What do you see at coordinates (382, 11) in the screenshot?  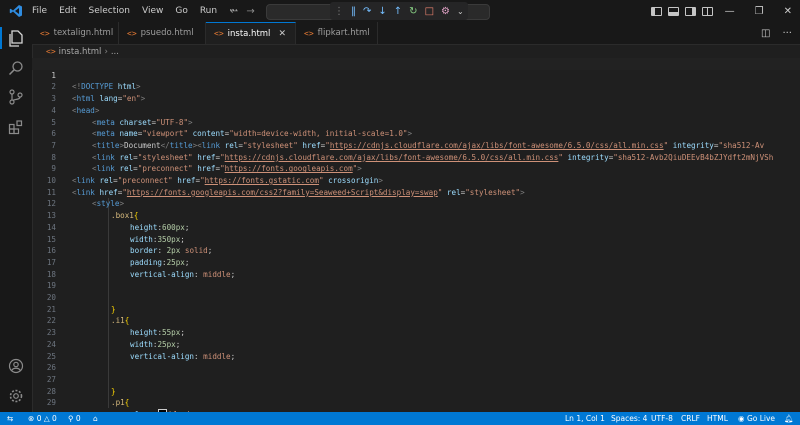 I see `step-into-icon: ↓` at bounding box center [382, 11].